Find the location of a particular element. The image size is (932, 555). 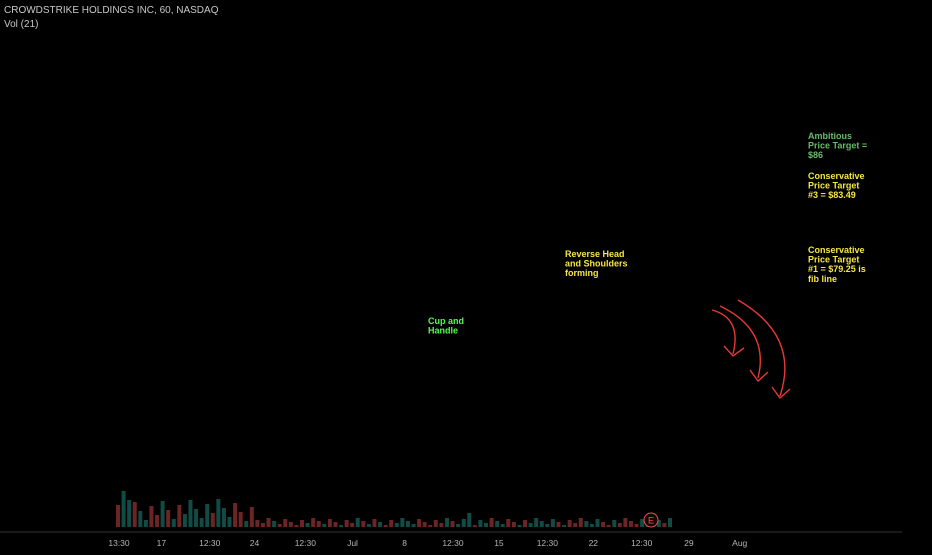

arrows is located at coordinates (751, 349).